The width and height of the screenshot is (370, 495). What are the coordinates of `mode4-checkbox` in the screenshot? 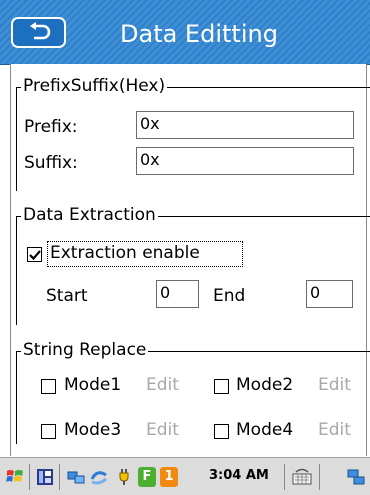 It's located at (221, 431).